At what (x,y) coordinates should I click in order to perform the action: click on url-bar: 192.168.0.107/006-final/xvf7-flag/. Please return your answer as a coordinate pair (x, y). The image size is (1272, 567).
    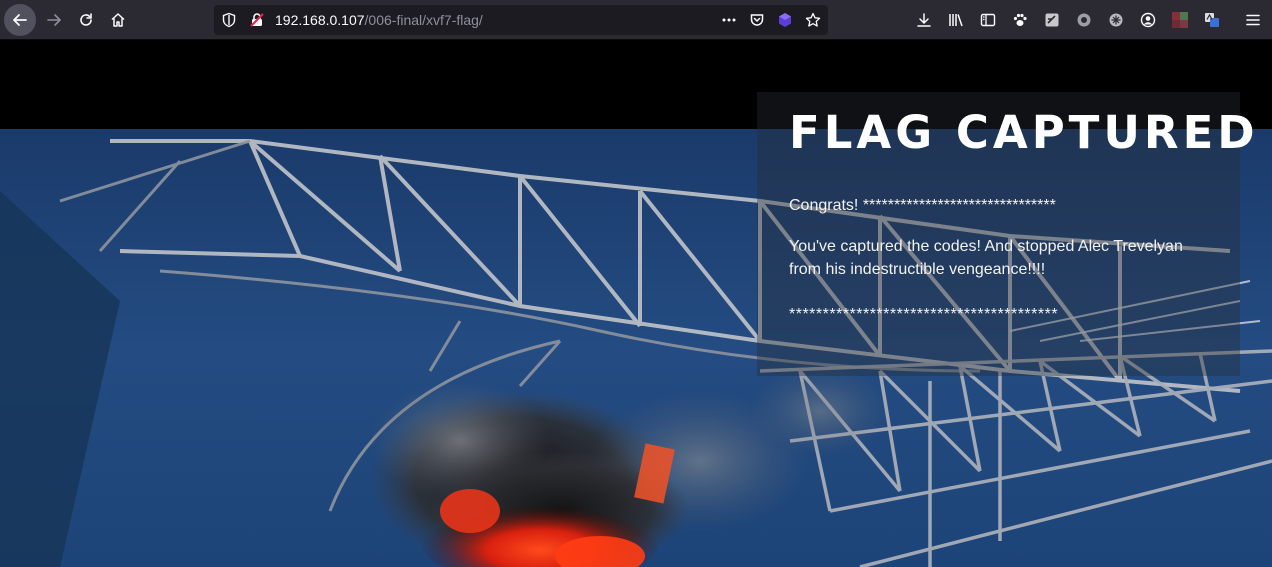
    Looking at the image, I should click on (521, 20).